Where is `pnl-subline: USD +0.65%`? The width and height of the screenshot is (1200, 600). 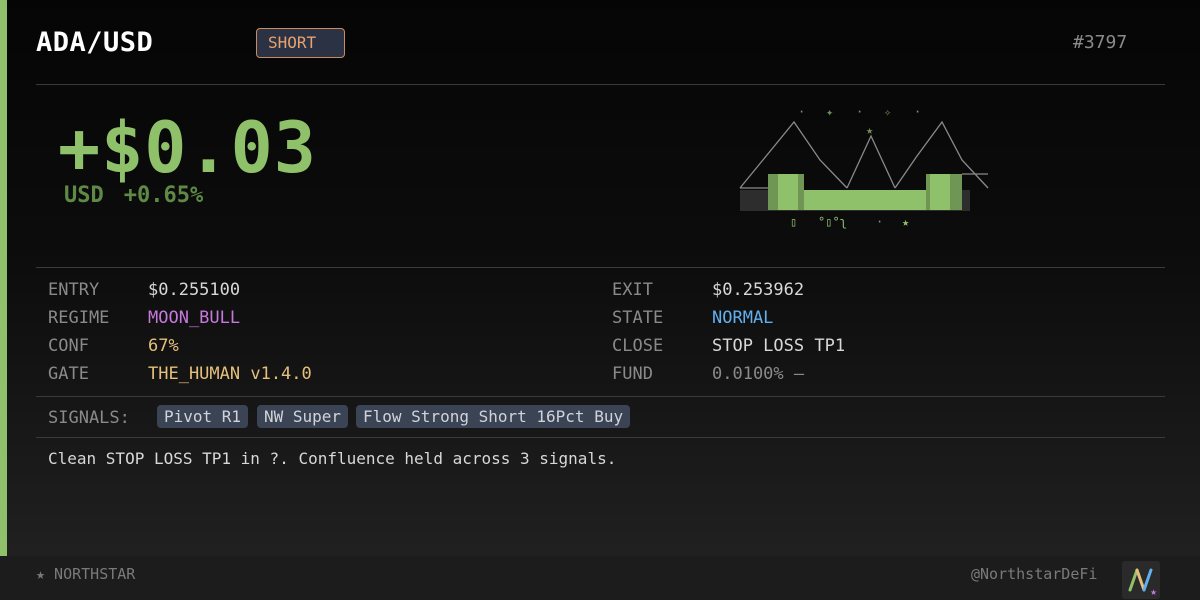
pnl-subline: USD +0.65% is located at coordinates (133, 195).